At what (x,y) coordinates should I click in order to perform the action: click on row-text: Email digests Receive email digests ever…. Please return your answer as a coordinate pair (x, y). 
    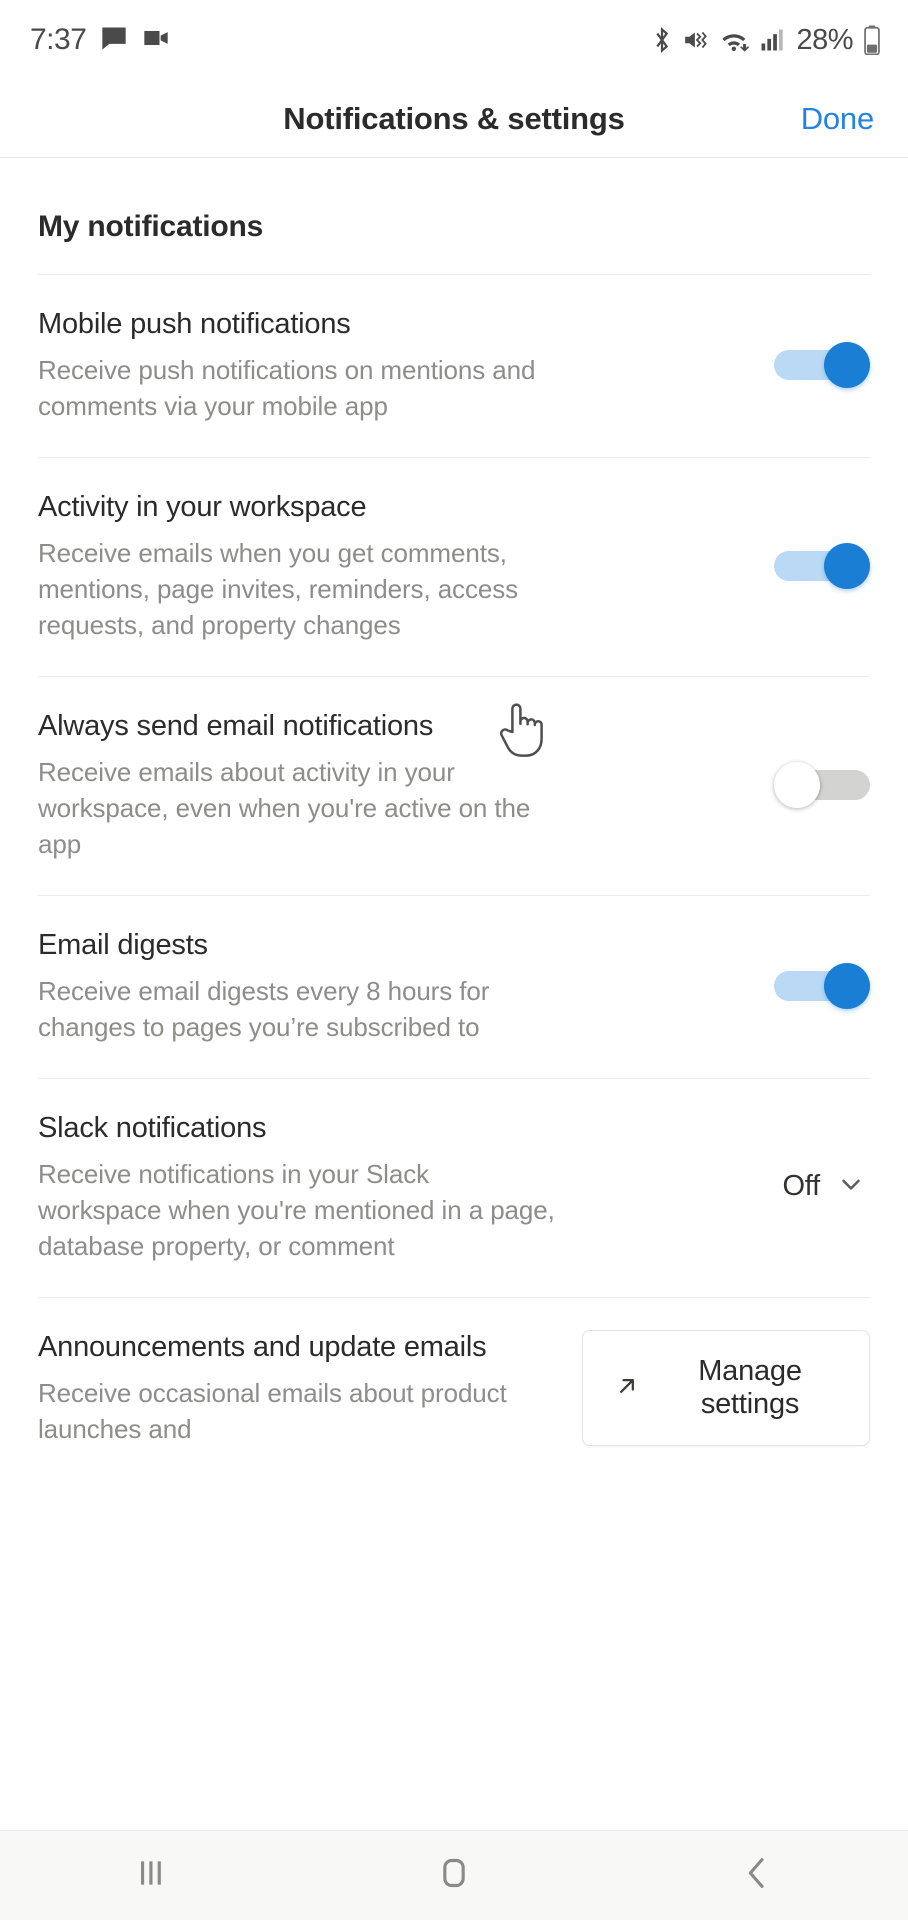
    Looking at the image, I should click on (298, 986).